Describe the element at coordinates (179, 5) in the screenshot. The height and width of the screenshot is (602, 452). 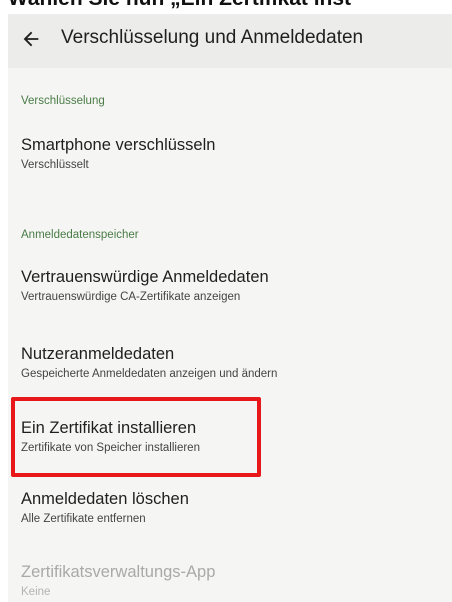
I see `instruction-caption: Wählen Sie nun „Ein Zertifikat inst` at that location.